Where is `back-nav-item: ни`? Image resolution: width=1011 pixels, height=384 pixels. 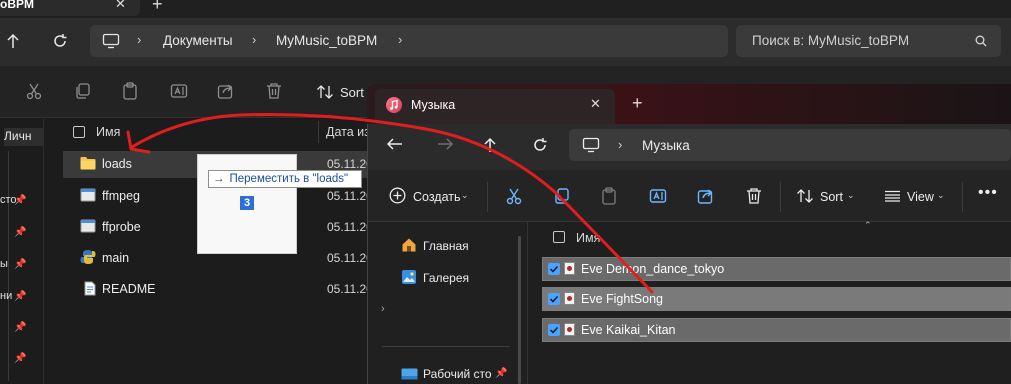 back-nav-item: ни is located at coordinates (6, 296).